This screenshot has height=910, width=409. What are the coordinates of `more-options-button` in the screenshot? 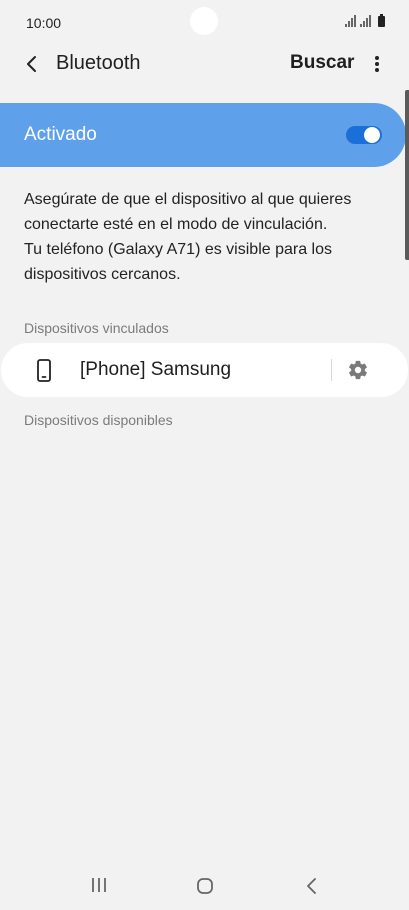 It's located at (377, 64).